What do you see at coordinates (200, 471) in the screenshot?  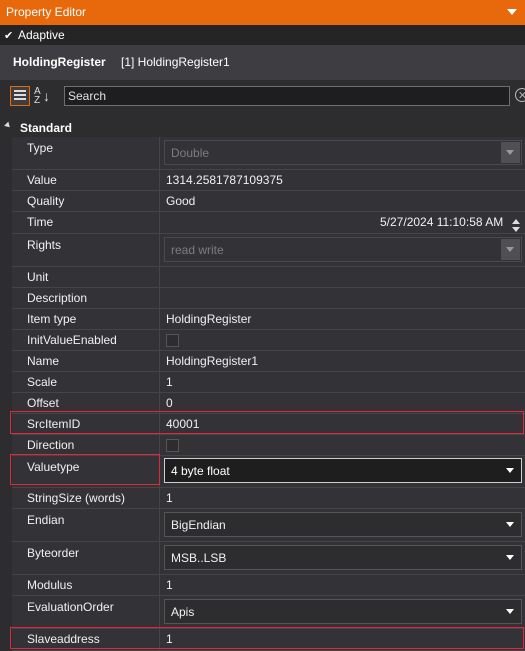 I see `valuetype-value: 4 byte float` at bounding box center [200, 471].